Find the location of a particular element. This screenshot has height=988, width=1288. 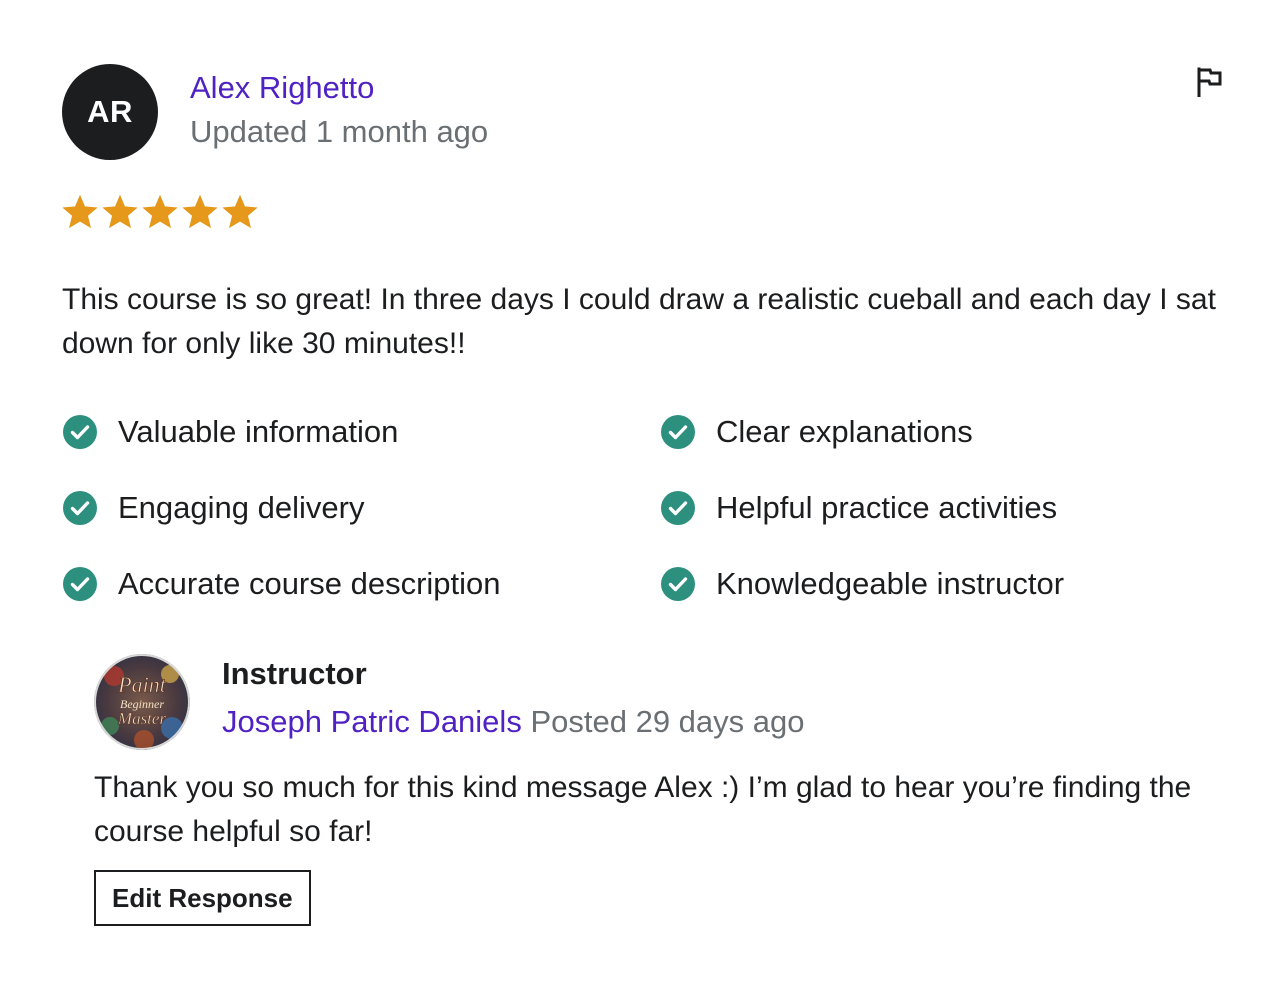

instructor-name-link: Joseph Patric Daniels is located at coordinates (372, 721).